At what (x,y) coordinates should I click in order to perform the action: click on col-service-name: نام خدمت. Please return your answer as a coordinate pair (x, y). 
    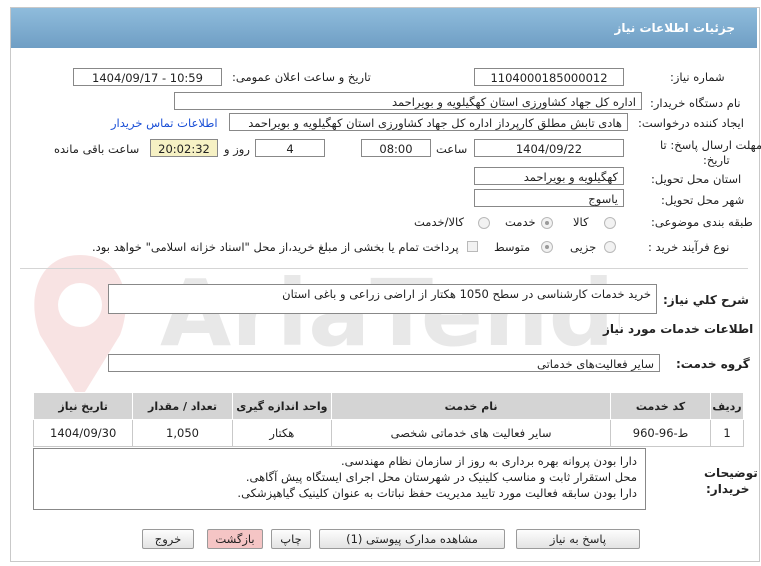
    Looking at the image, I should click on (471, 406).